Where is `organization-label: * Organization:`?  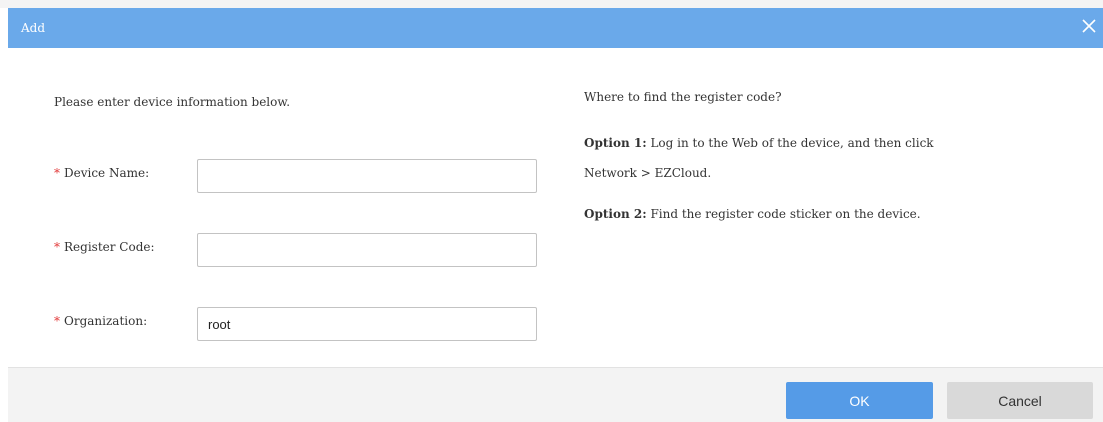
organization-label: * Organization: is located at coordinates (100, 321).